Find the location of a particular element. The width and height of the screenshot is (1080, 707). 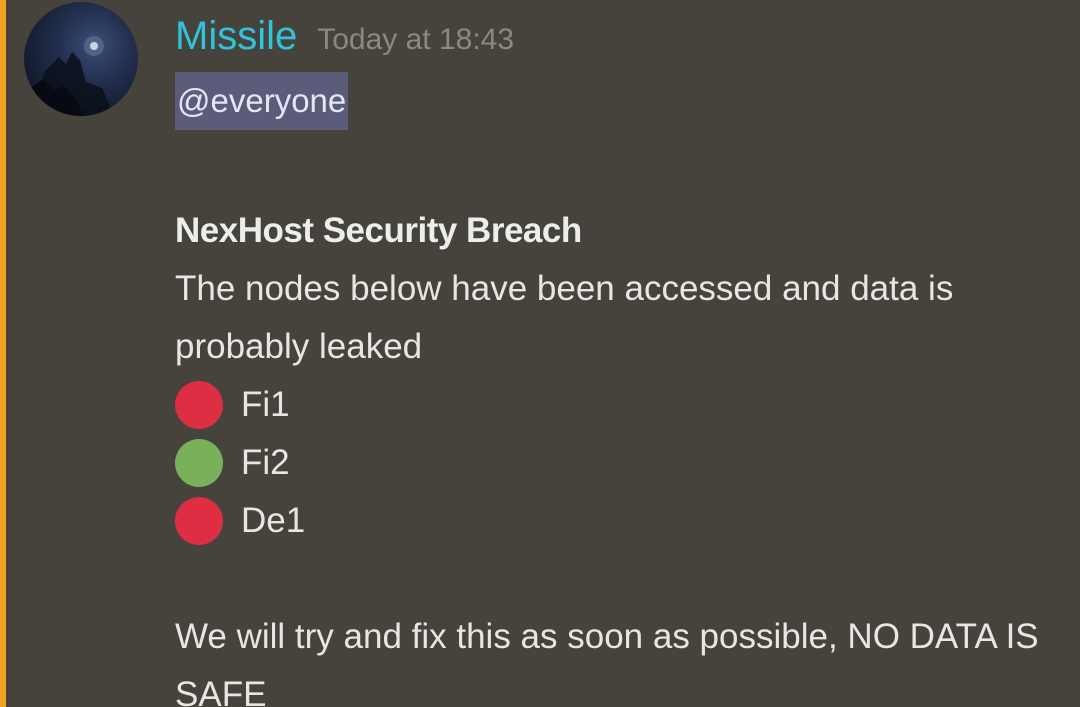

avatar is located at coordinates (81, 59).